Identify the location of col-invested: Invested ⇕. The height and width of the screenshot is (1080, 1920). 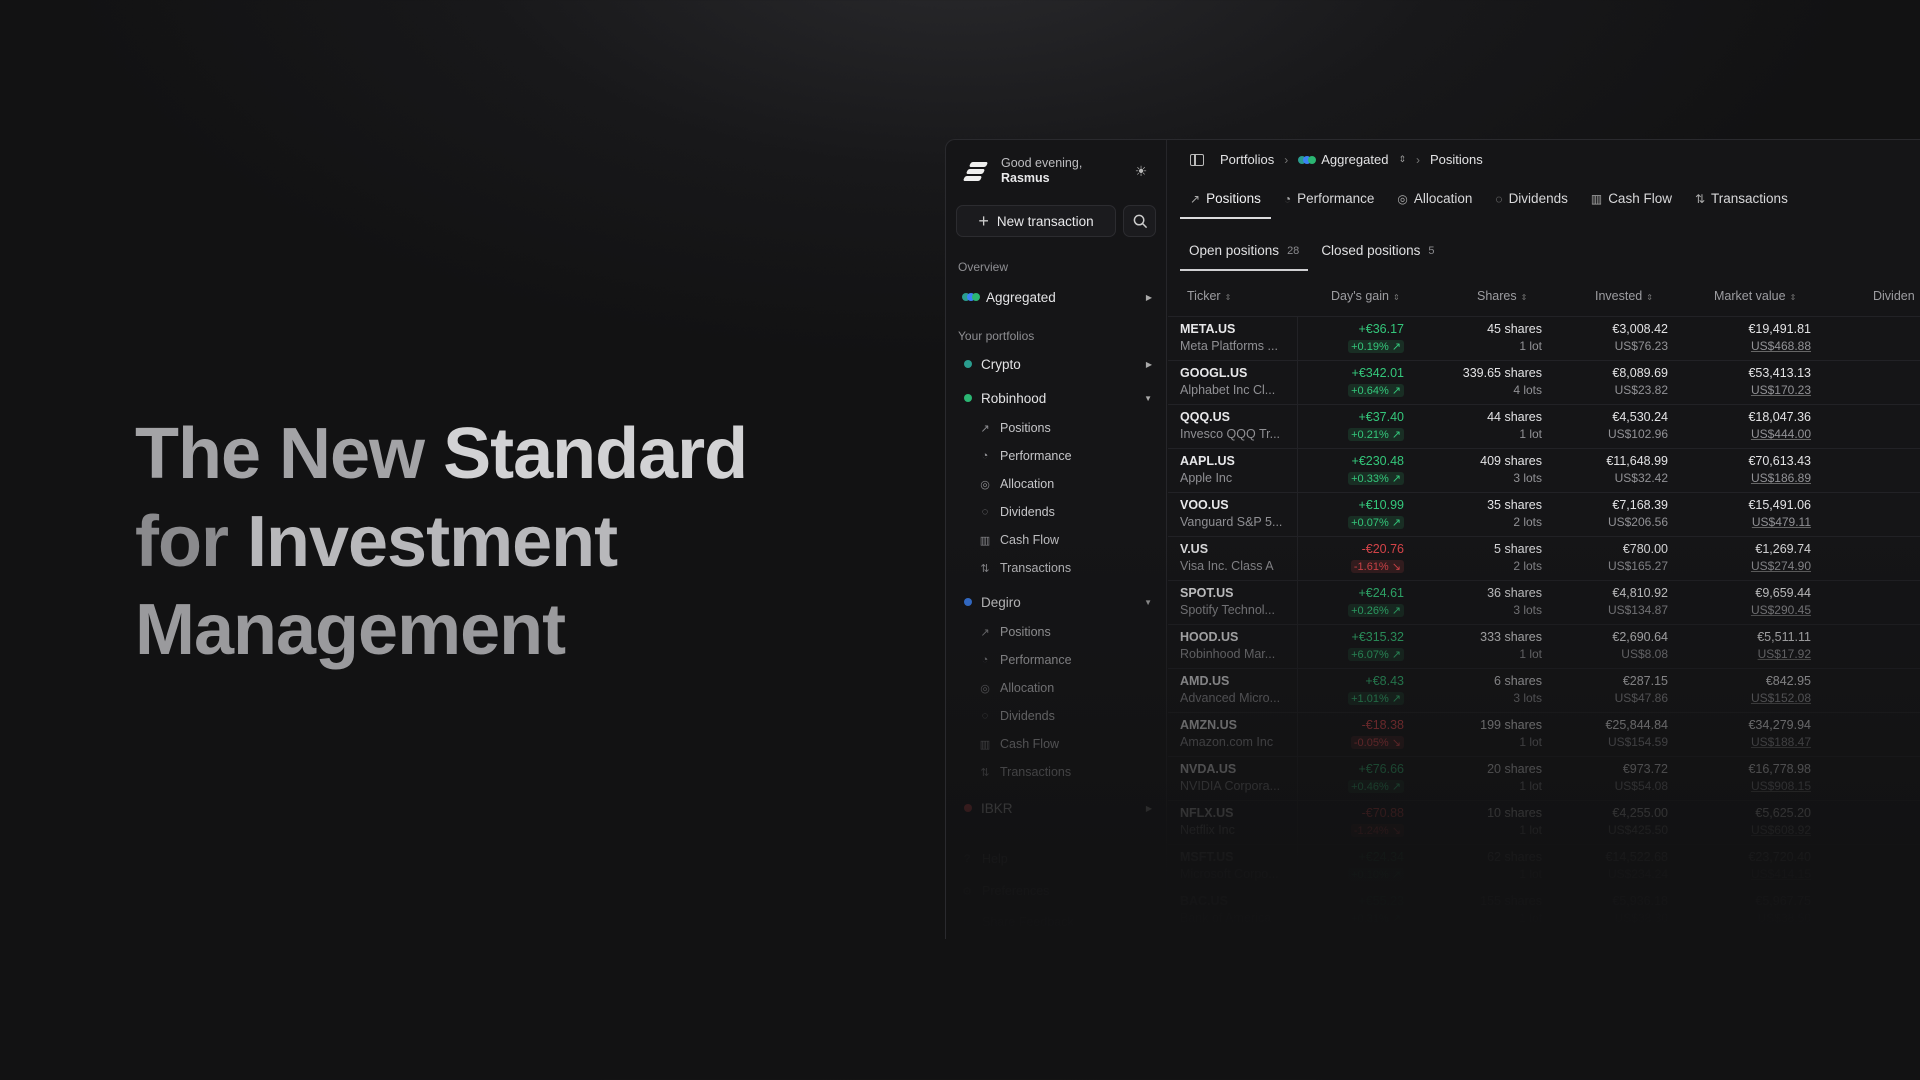
(1624, 296).